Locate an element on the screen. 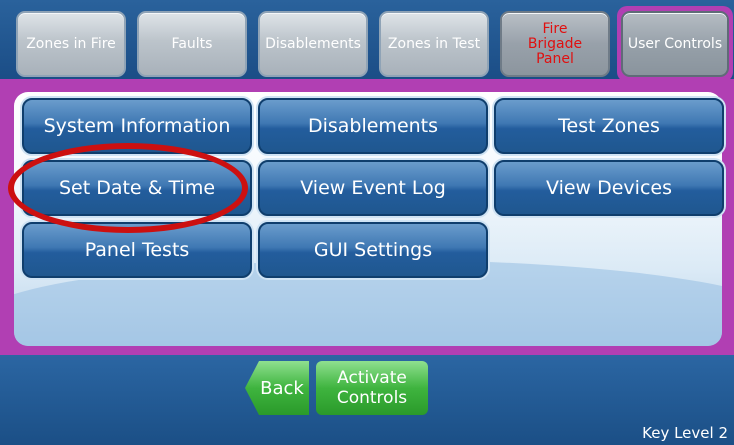 This screenshot has height=445, width=734. tab-zones-in-fire: Zones in Fire is located at coordinates (71, 44).